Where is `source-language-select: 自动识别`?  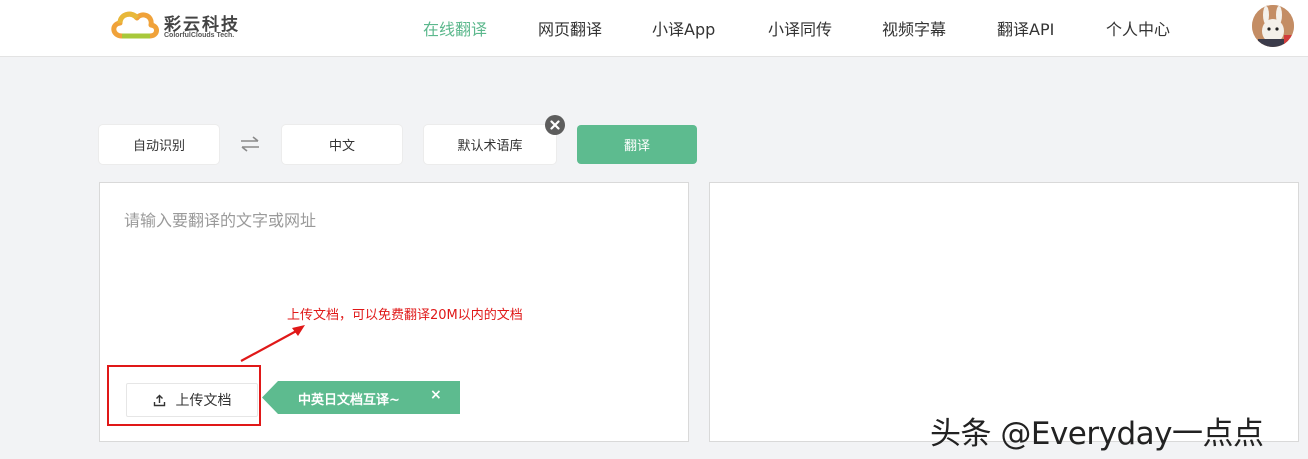
source-language-select: 自动识别 is located at coordinates (159, 144).